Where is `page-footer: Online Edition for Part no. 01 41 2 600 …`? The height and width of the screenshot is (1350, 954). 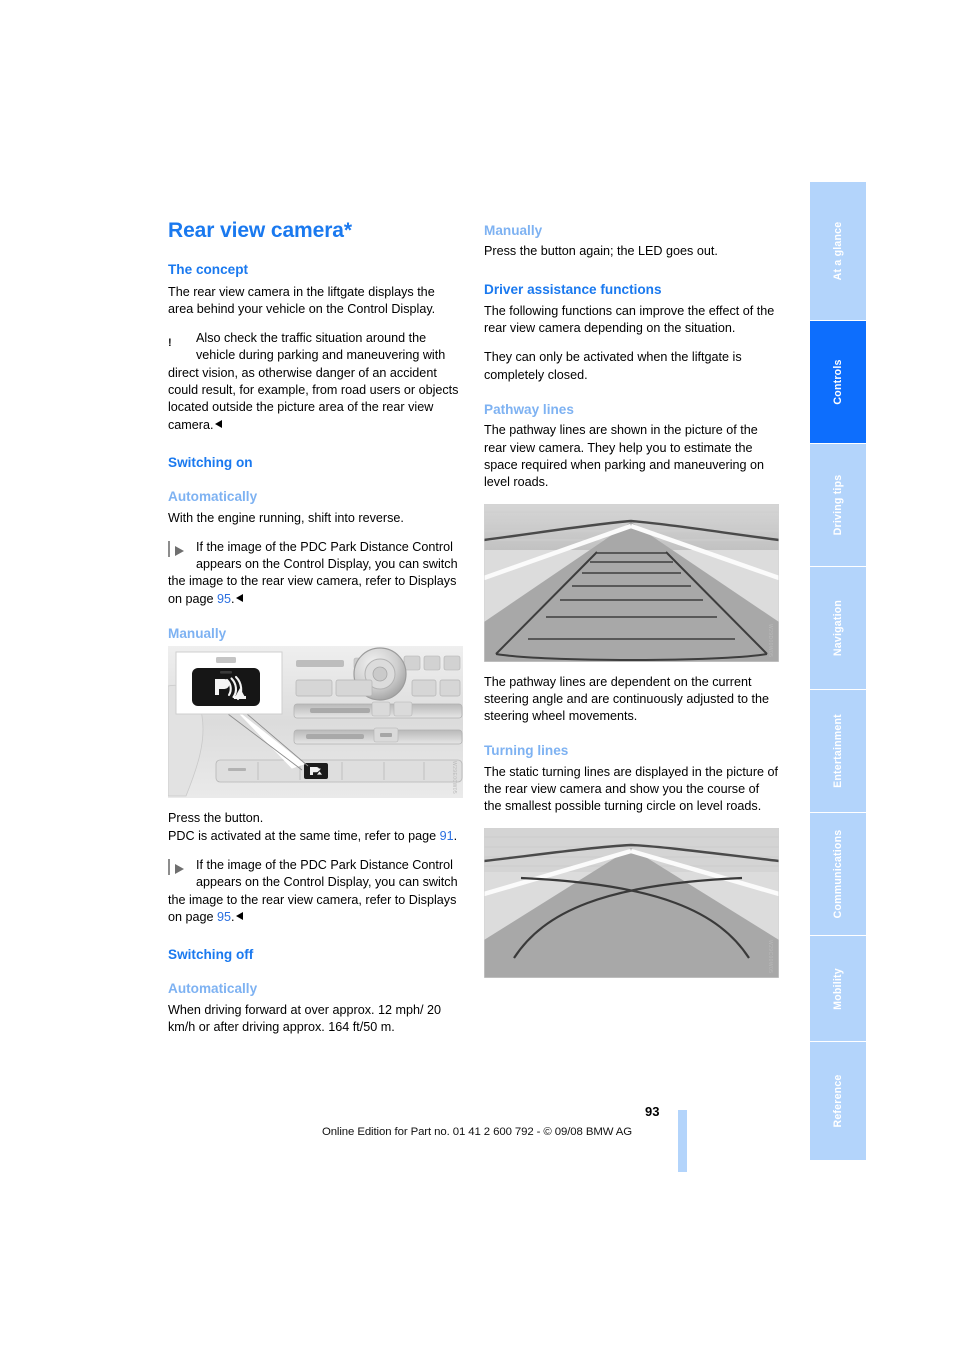 page-footer: Online Edition for Part no. 01 41 2 600 … is located at coordinates (477, 1132).